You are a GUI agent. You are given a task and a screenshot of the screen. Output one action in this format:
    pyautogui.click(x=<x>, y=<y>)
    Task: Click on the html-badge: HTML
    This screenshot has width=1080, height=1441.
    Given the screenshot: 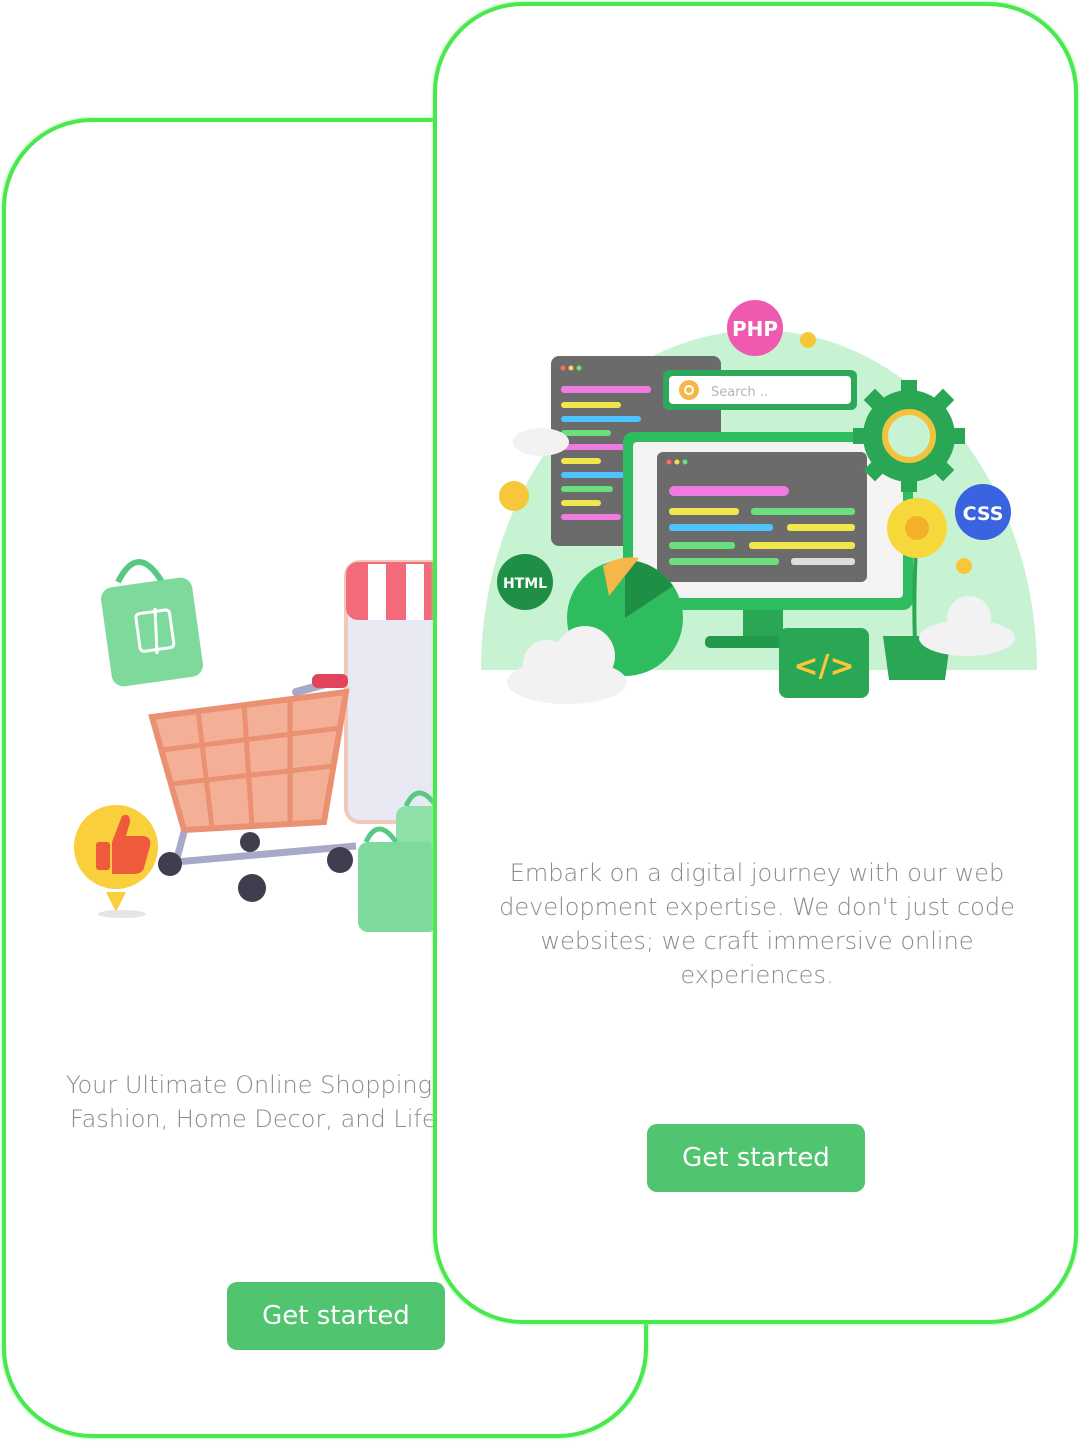 What is the action you would take?
    pyautogui.click(x=525, y=582)
    